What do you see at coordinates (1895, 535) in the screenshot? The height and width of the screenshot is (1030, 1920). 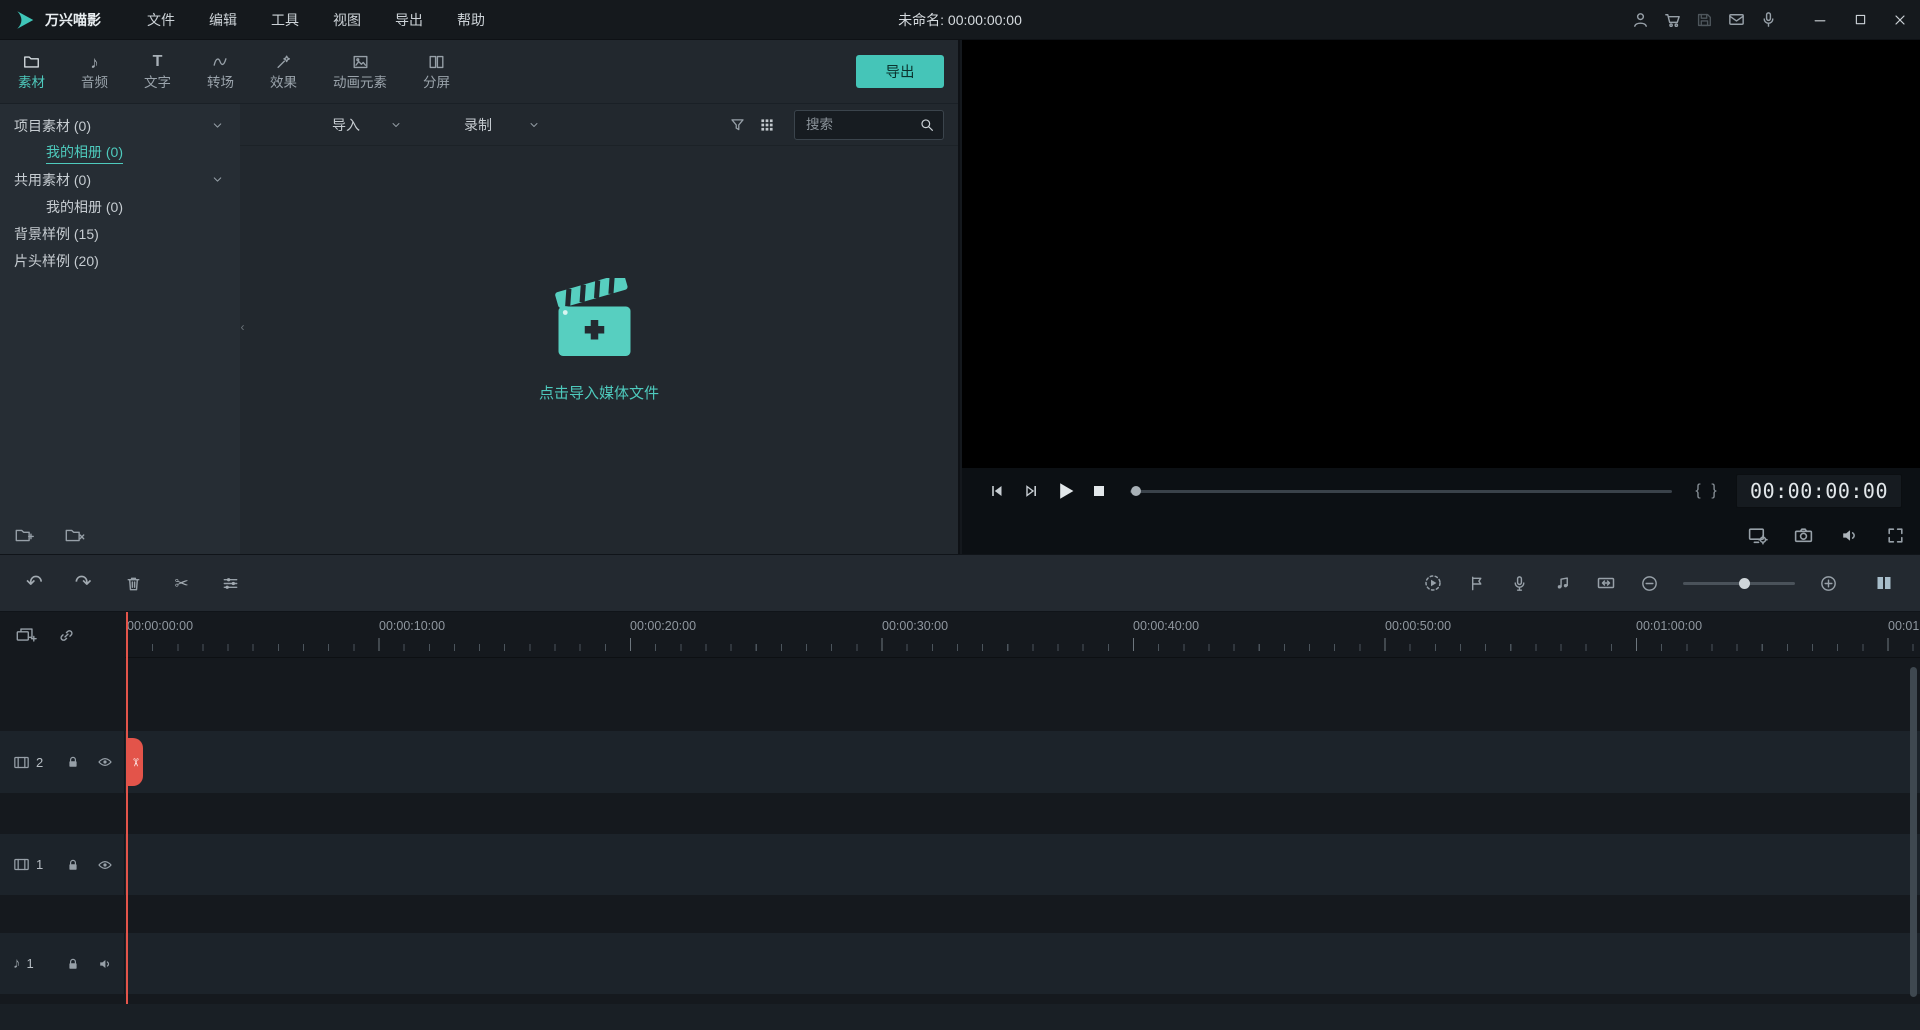 I see `fullscreen-icon` at bounding box center [1895, 535].